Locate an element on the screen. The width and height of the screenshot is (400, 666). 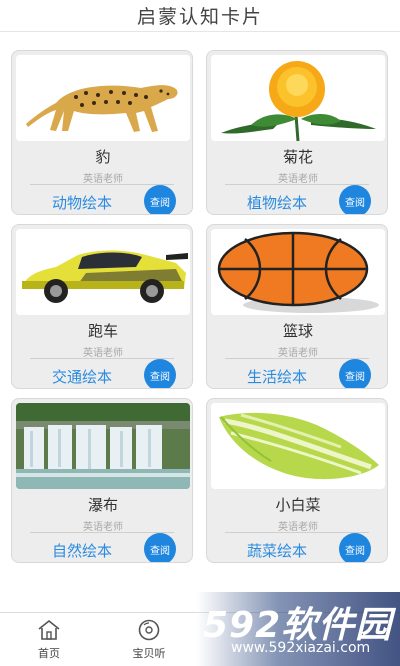
card-category: 动物绘本 is located at coordinates (82, 202).